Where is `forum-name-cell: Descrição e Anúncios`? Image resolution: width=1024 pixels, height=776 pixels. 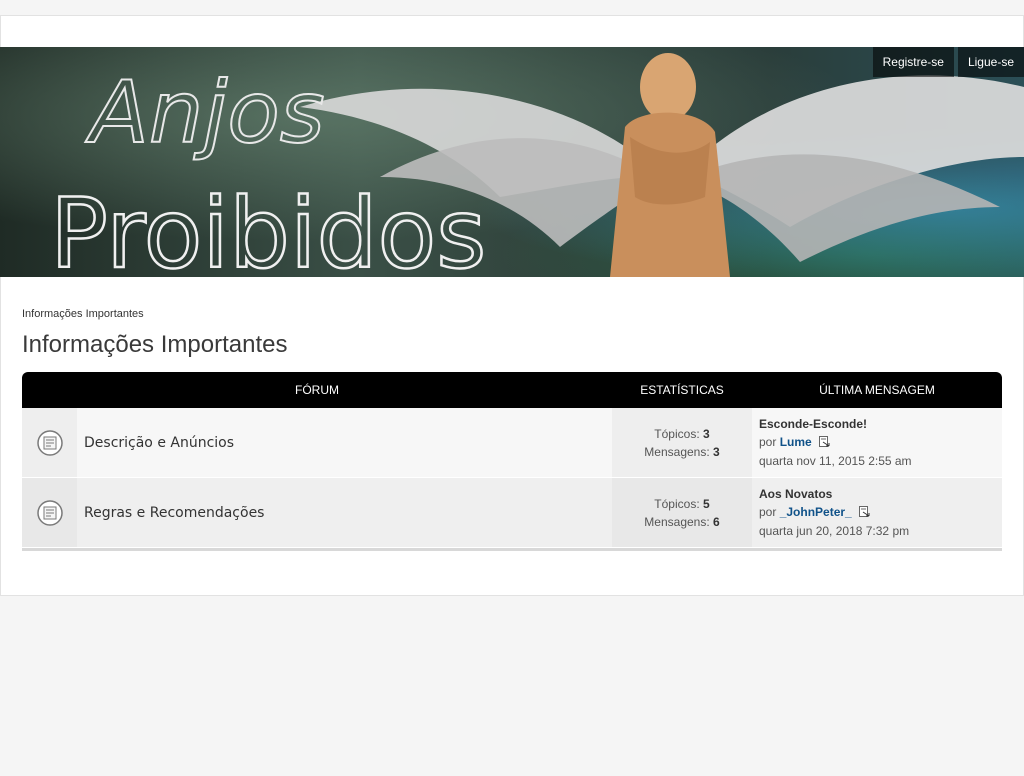
forum-name-cell: Descrição e Anúncios is located at coordinates (344, 442).